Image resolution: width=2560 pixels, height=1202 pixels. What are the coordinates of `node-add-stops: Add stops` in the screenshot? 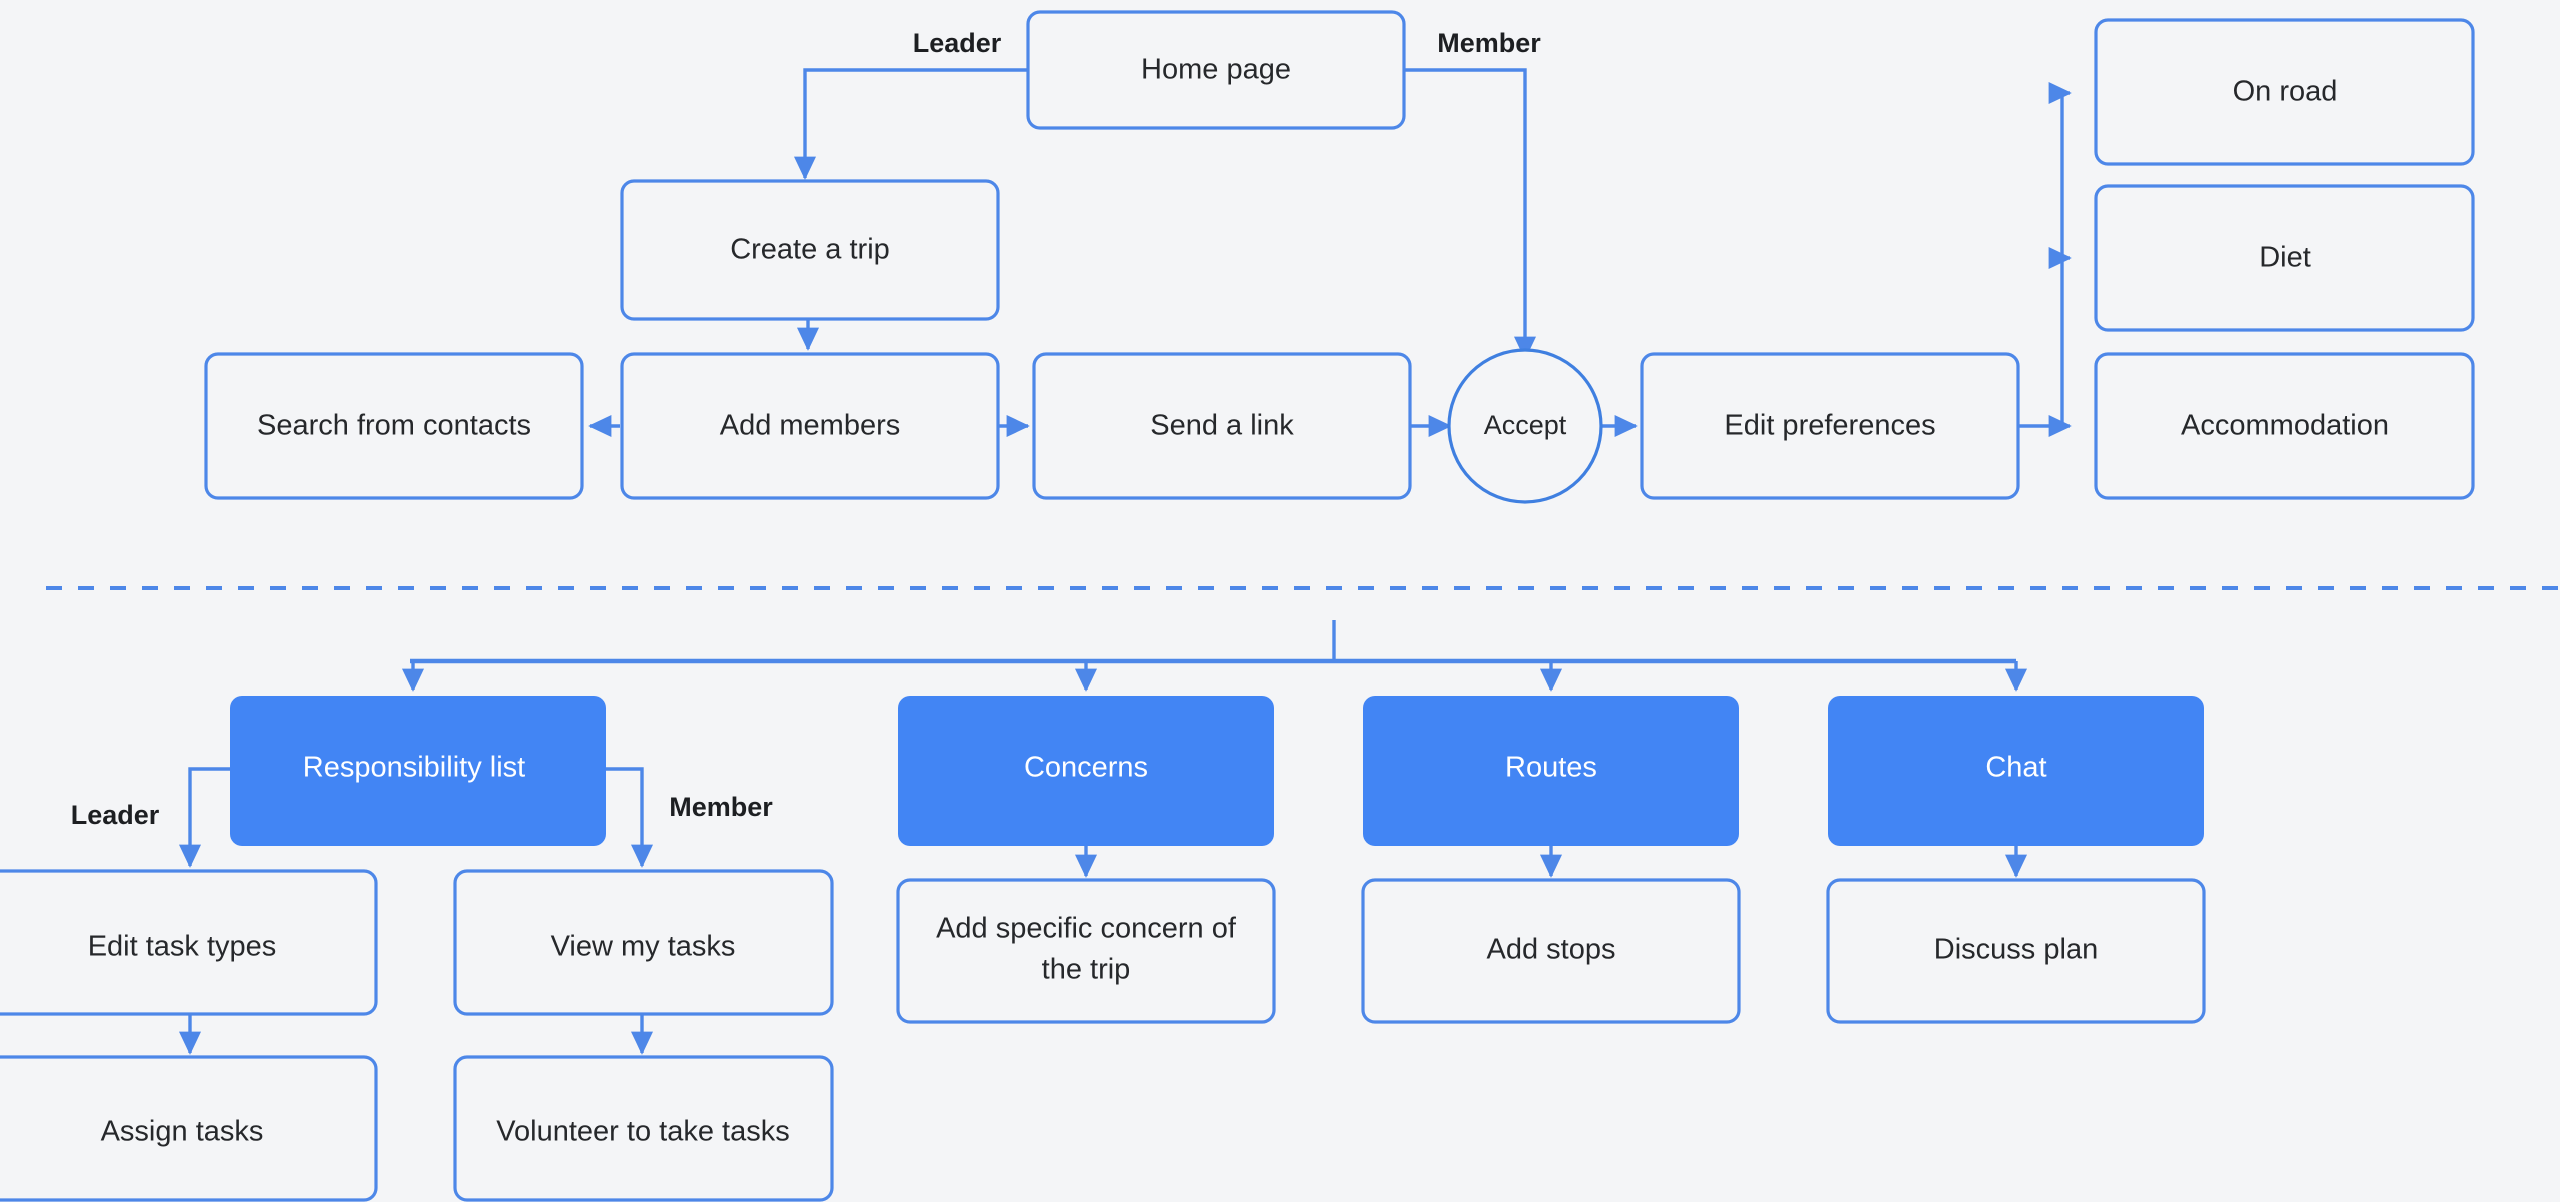 It's located at (1551, 951).